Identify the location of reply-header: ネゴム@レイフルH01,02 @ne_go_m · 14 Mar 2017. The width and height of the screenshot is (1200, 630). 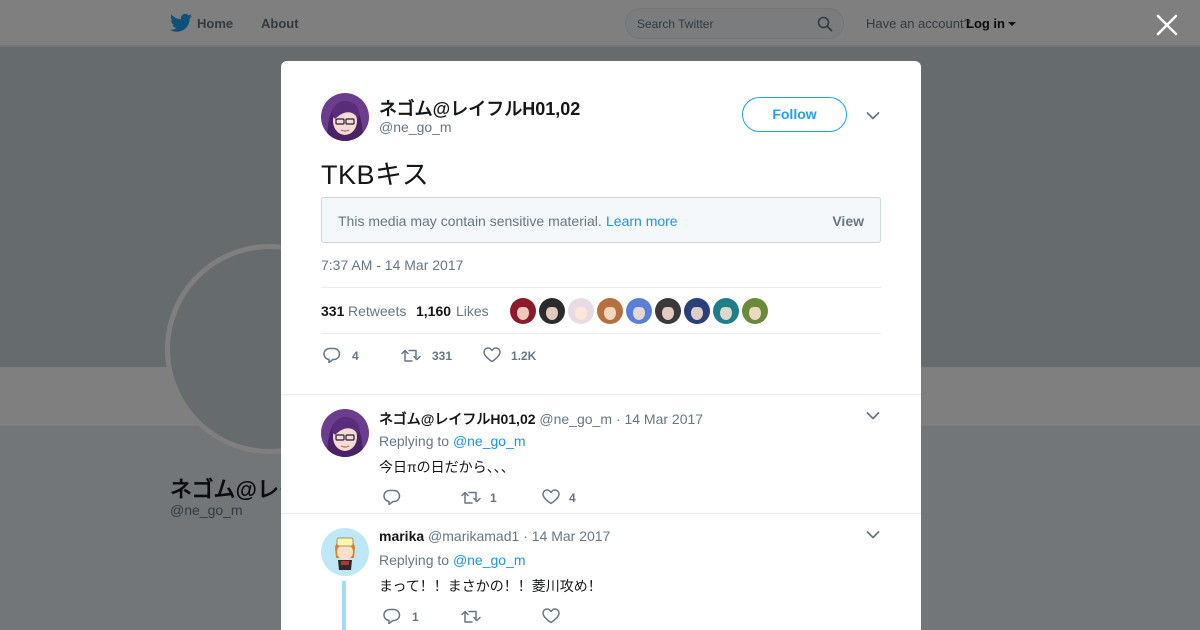
(541, 419).